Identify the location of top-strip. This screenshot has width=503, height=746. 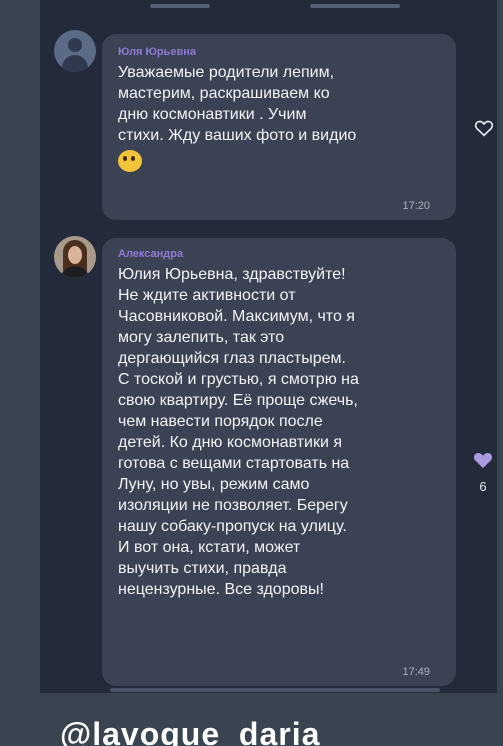
(315, 8).